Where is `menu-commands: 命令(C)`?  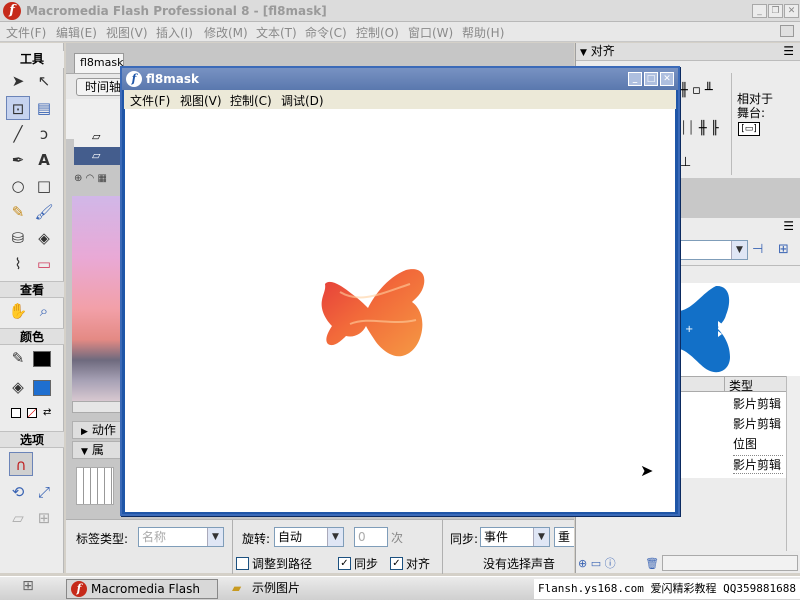 menu-commands: 命令(C) is located at coordinates (326, 32).